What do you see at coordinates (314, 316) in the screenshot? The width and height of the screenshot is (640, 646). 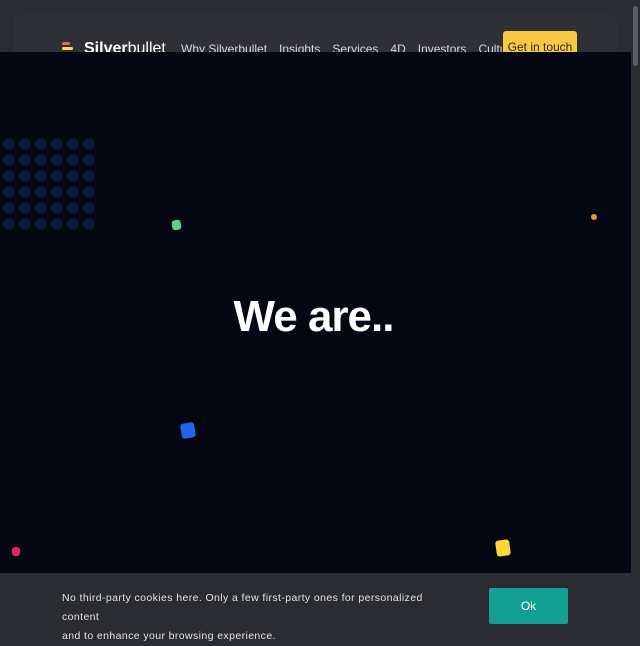 I see `hero-title: We are..` at bounding box center [314, 316].